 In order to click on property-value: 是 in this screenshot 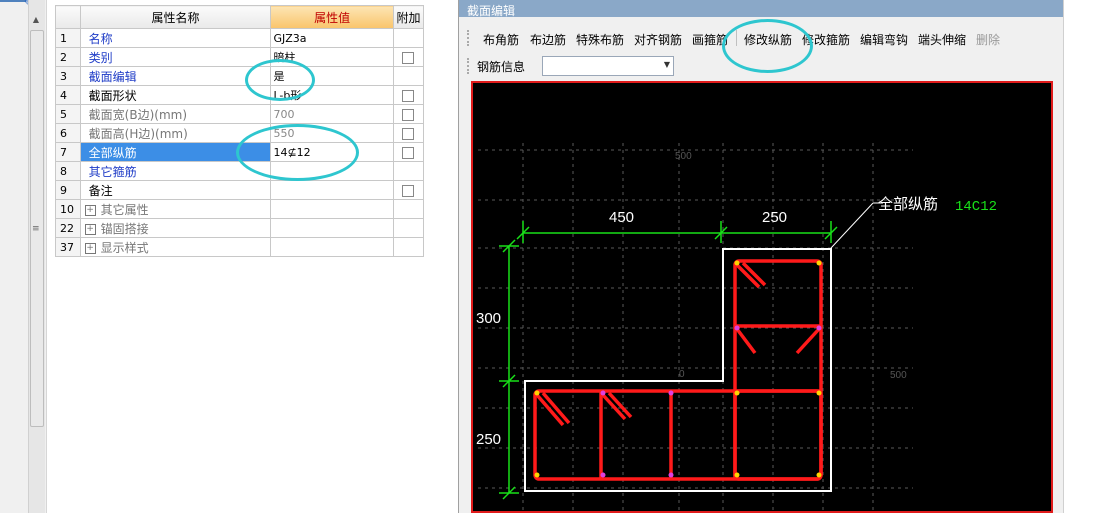, I will do `click(279, 76)`.